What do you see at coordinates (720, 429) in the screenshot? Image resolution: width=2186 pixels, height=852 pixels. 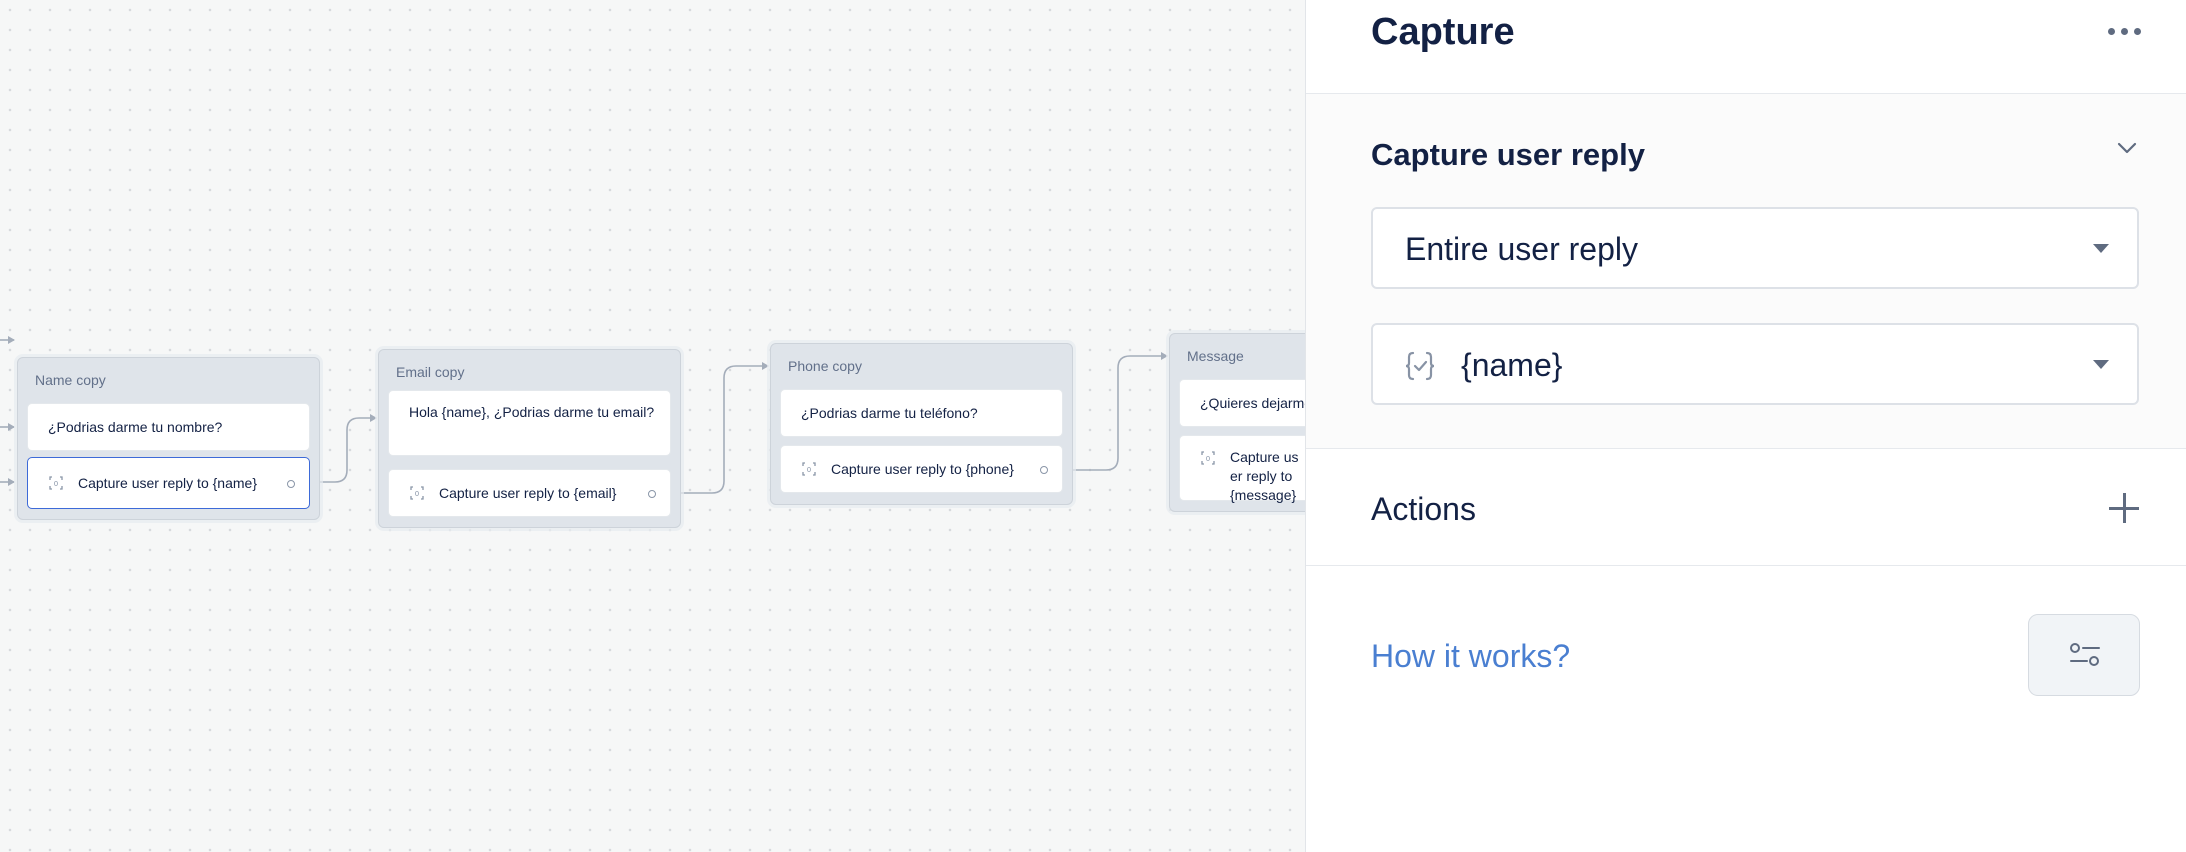 I see `connector-email-to-phone` at bounding box center [720, 429].